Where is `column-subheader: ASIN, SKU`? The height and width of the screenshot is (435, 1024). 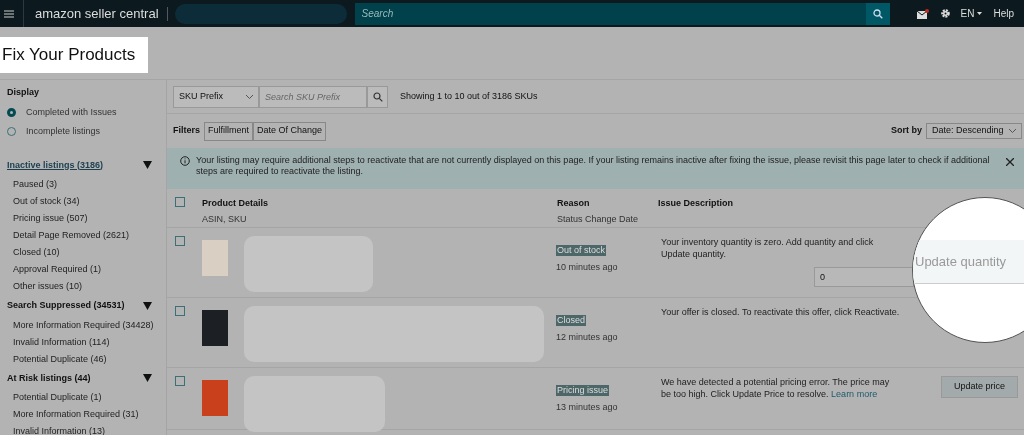
column-subheader: ASIN, SKU is located at coordinates (225, 219).